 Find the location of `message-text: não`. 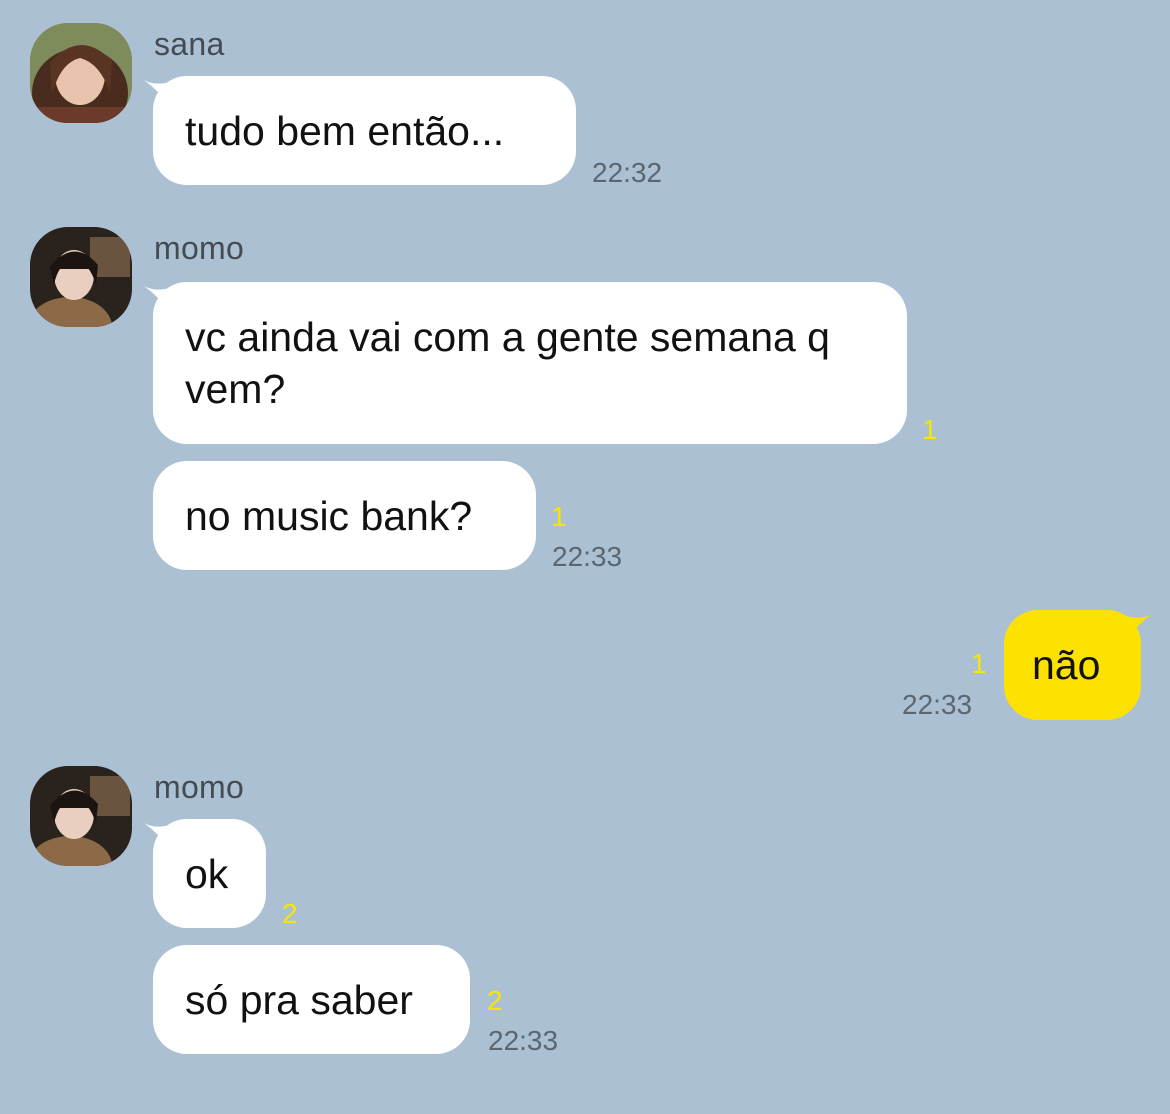

message-text: não is located at coordinates (1066, 665).